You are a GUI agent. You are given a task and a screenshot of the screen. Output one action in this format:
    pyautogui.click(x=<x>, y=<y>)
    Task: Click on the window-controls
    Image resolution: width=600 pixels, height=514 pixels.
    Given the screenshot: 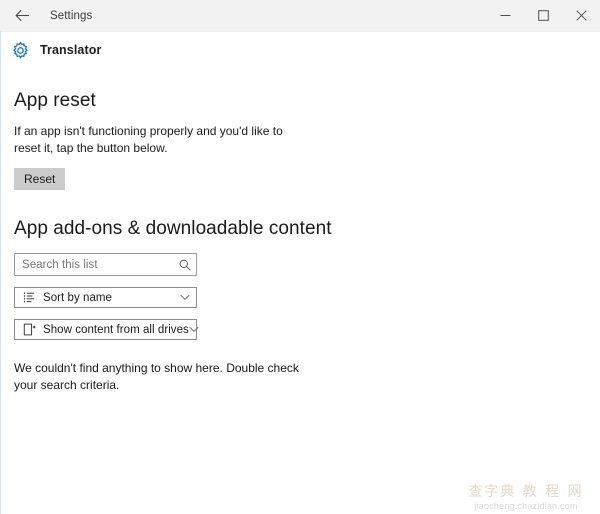 What is the action you would take?
    pyautogui.click(x=543, y=15)
    